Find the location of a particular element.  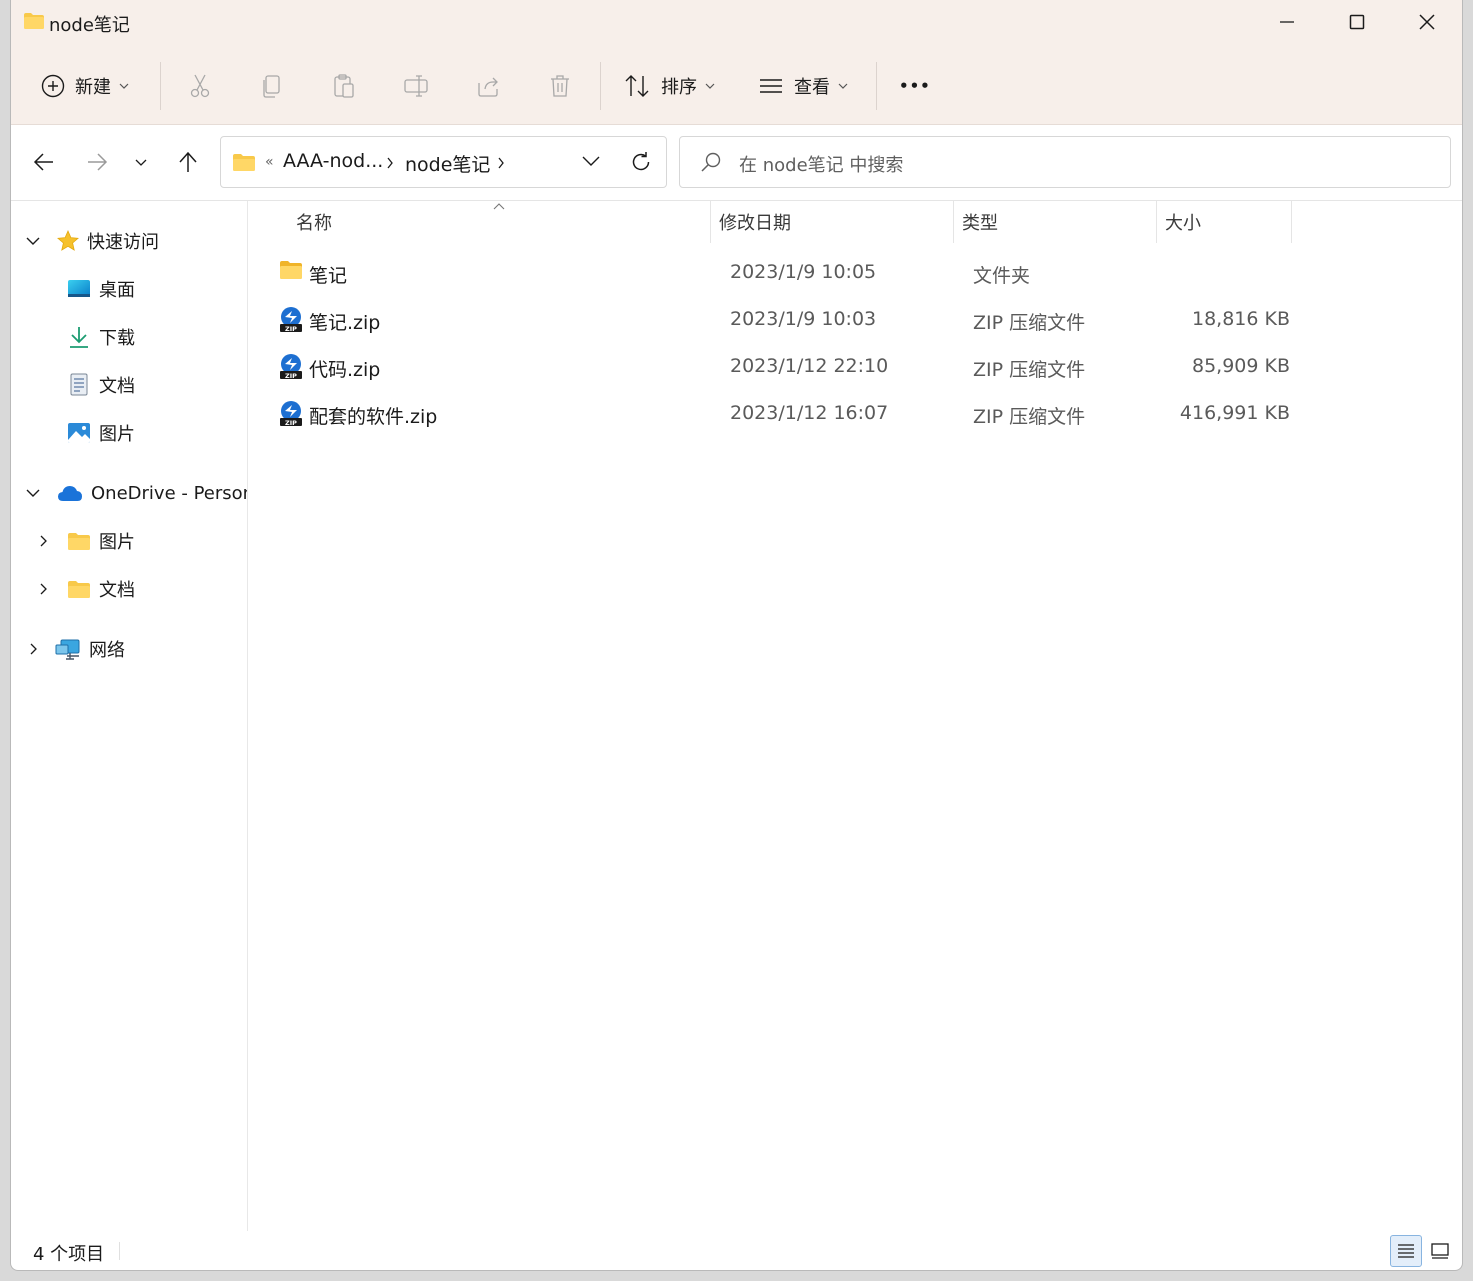

share-button is located at coordinates (488, 86).